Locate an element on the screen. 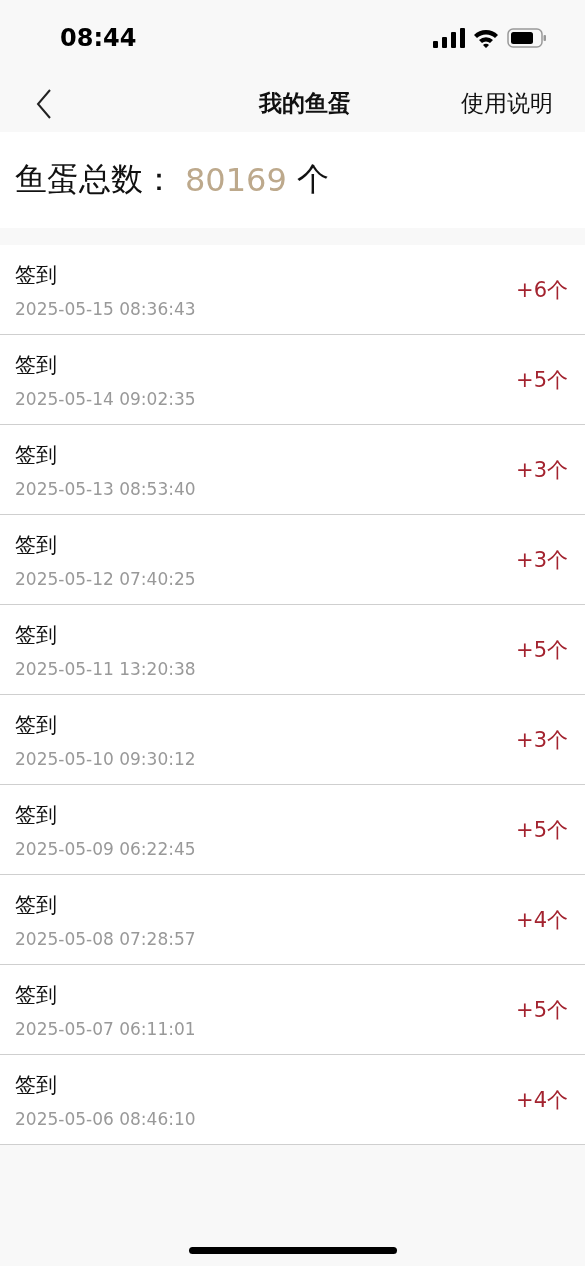 This screenshot has width=585, height=1266. battery-icon is located at coordinates (527, 37).